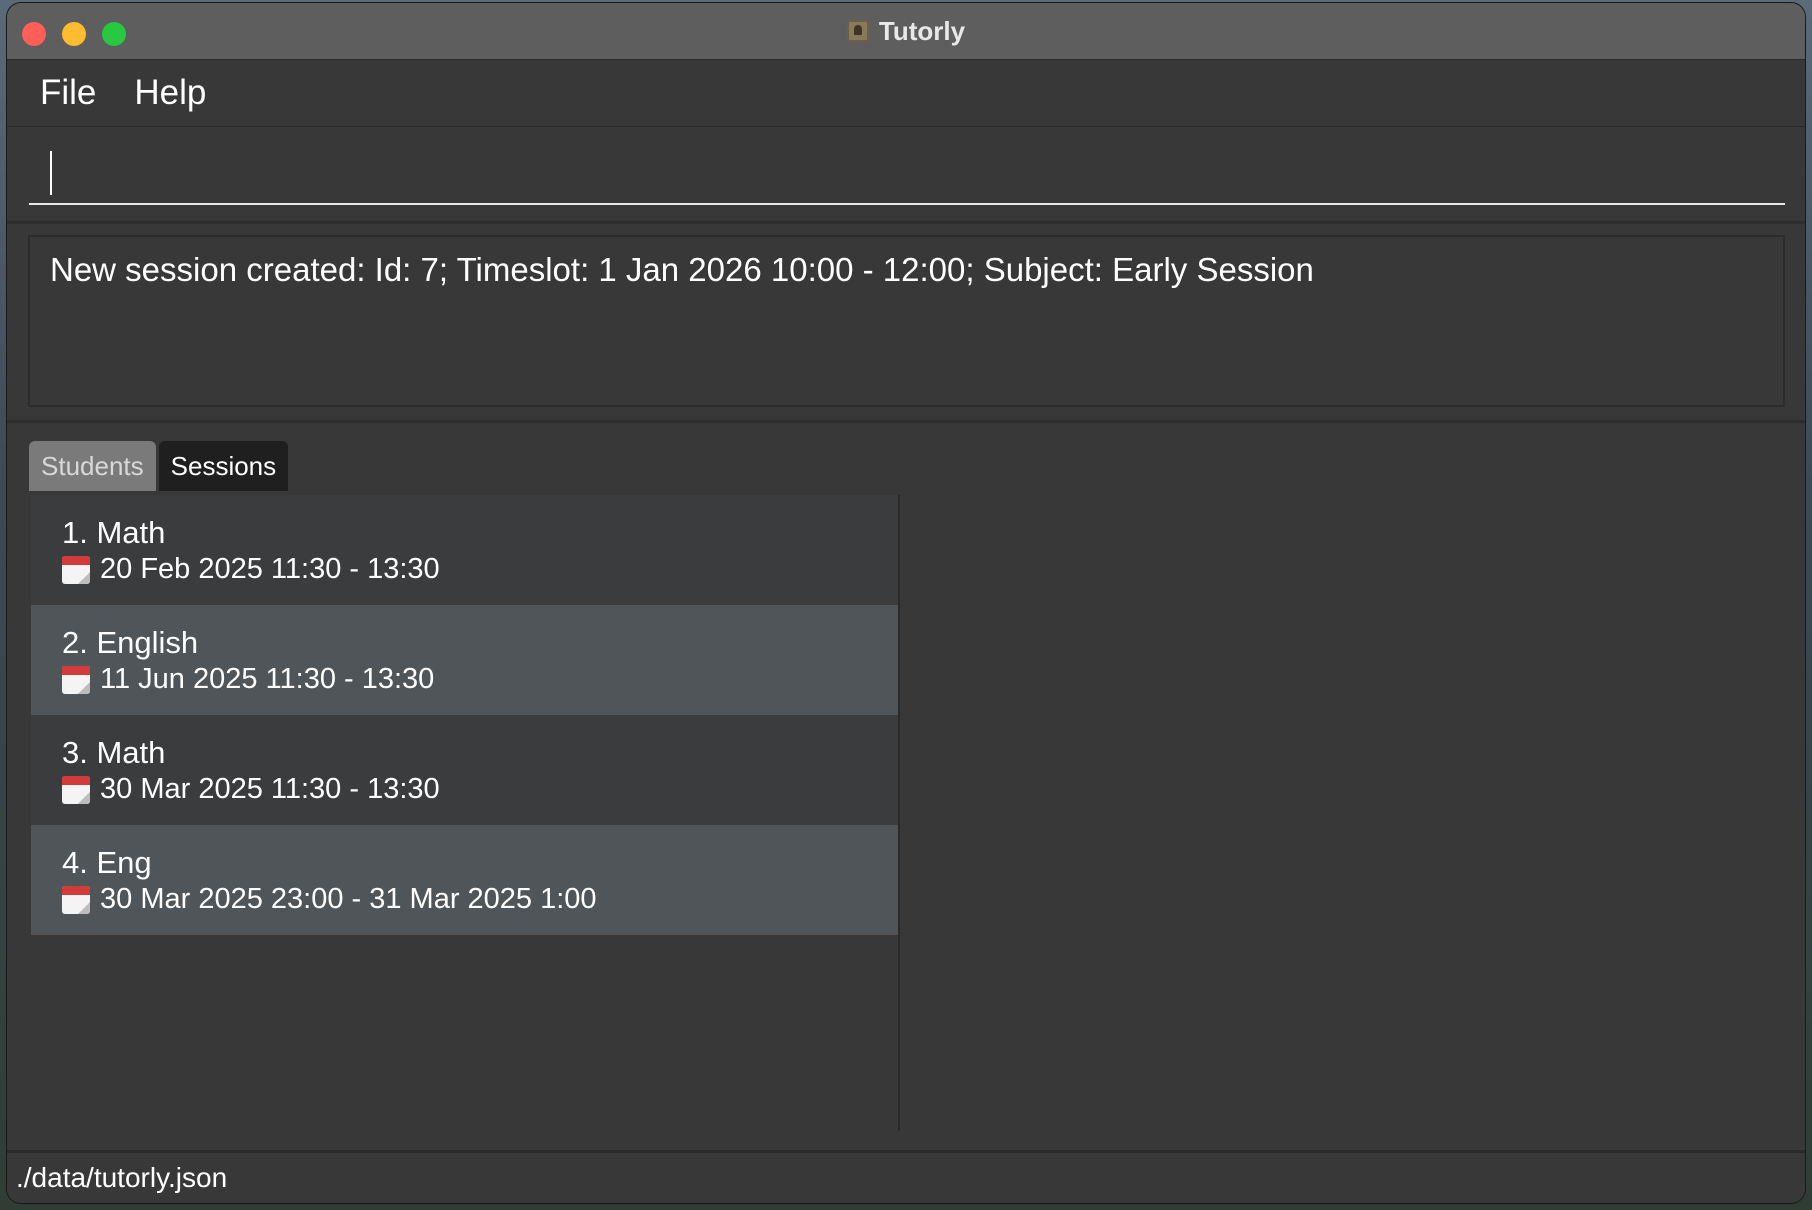 The width and height of the screenshot is (1812, 1210). What do you see at coordinates (223, 466) in the screenshot?
I see `tab-sessions: Sessions` at bounding box center [223, 466].